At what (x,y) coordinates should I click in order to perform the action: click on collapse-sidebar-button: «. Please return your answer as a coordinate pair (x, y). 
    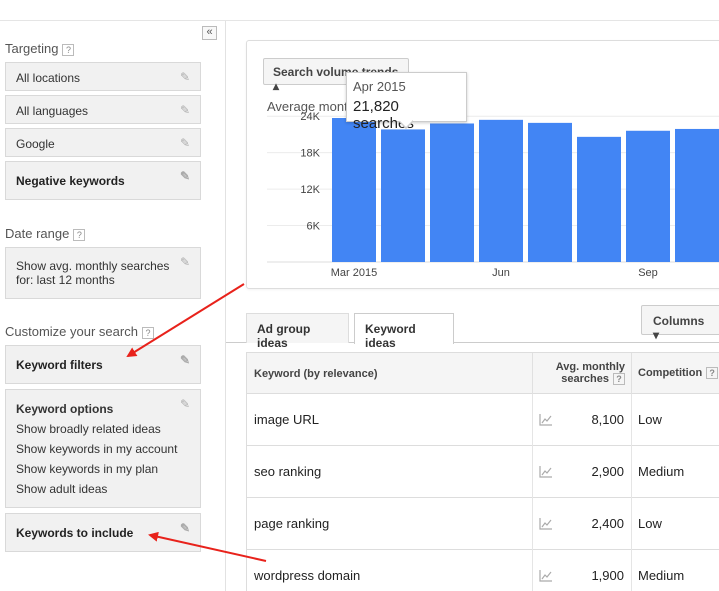
    Looking at the image, I should click on (209, 33).